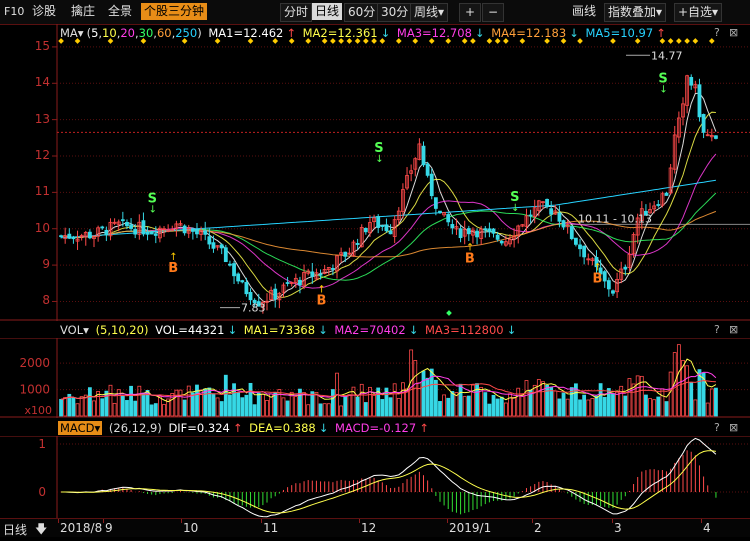 The width and height of the screenshot is (750, 541). Describe the element at coordinates (388, 482) in the screenshot. I see `dea-line` at that location.